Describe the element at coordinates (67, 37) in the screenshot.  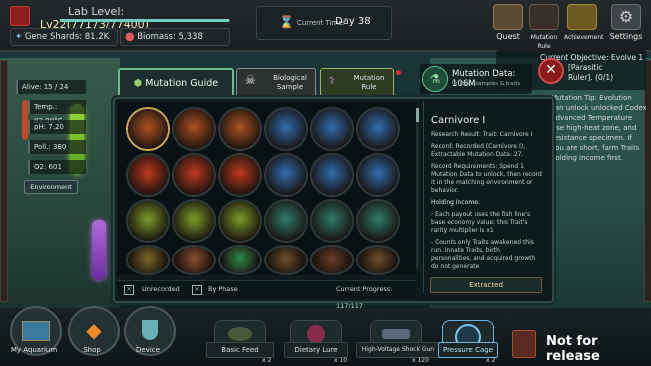
I see `gene-shards-label: Gene Shards: 81.2K` at that location.